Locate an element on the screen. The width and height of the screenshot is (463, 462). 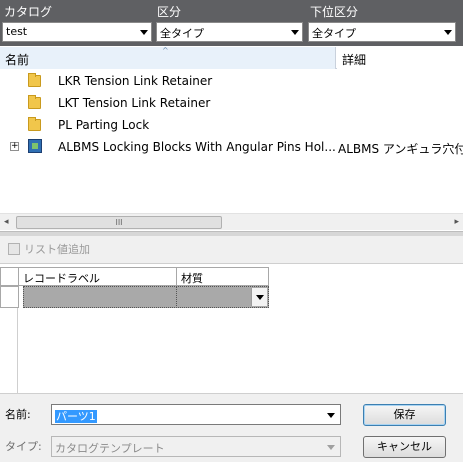
horizontal-scrollbar: ◂ III ▸ is located at coordinates (231, 221).